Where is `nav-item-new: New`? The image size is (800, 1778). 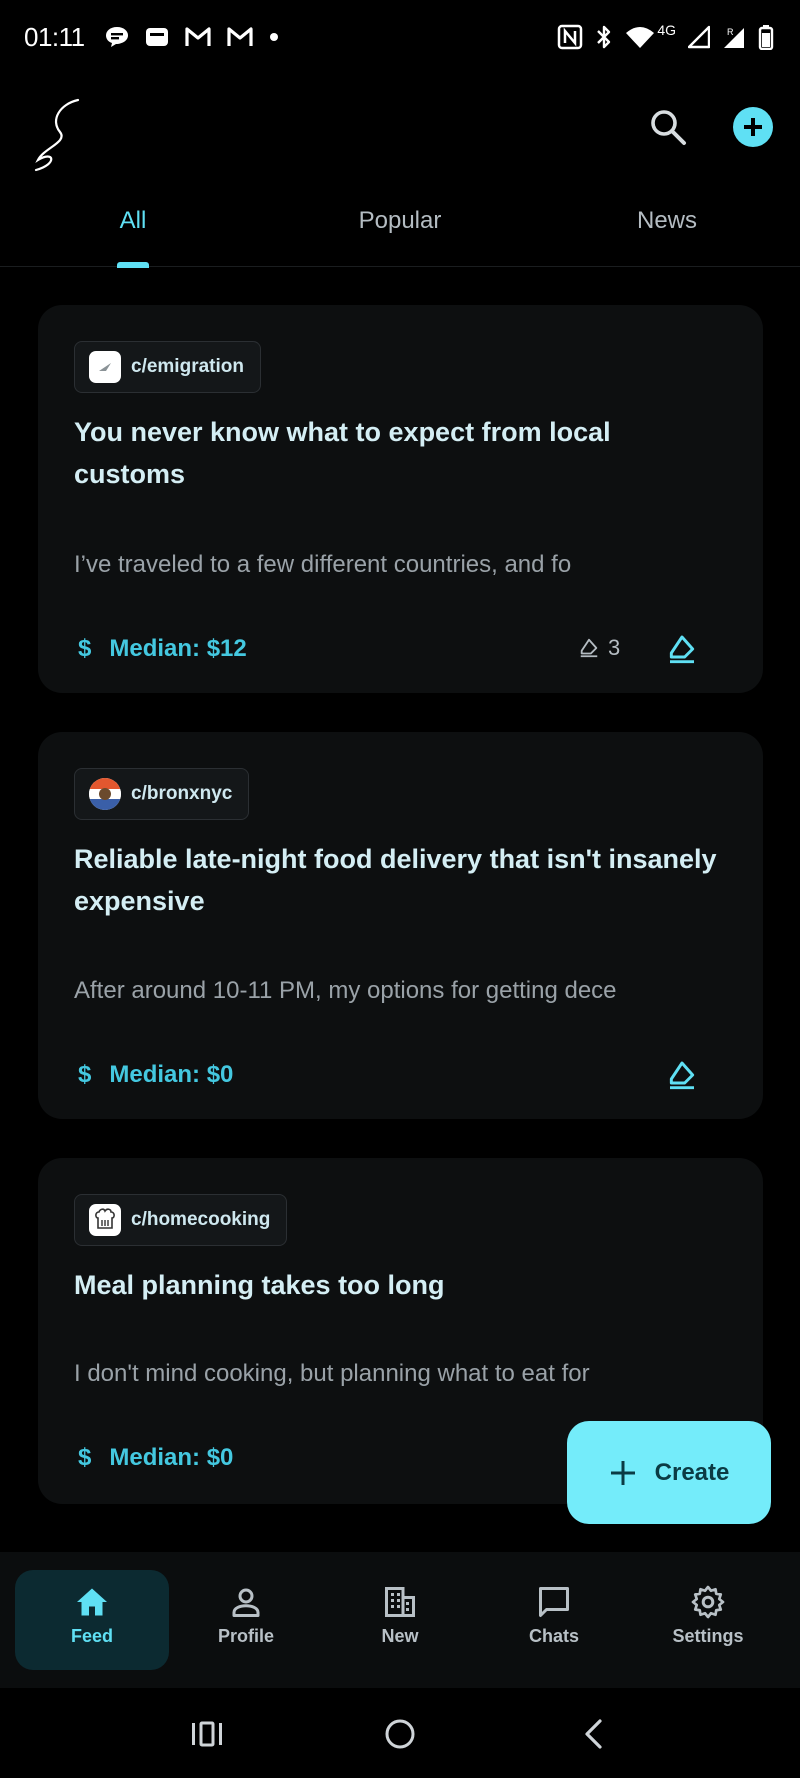
nav-item-new: New is located at coordinates (400, 1620).